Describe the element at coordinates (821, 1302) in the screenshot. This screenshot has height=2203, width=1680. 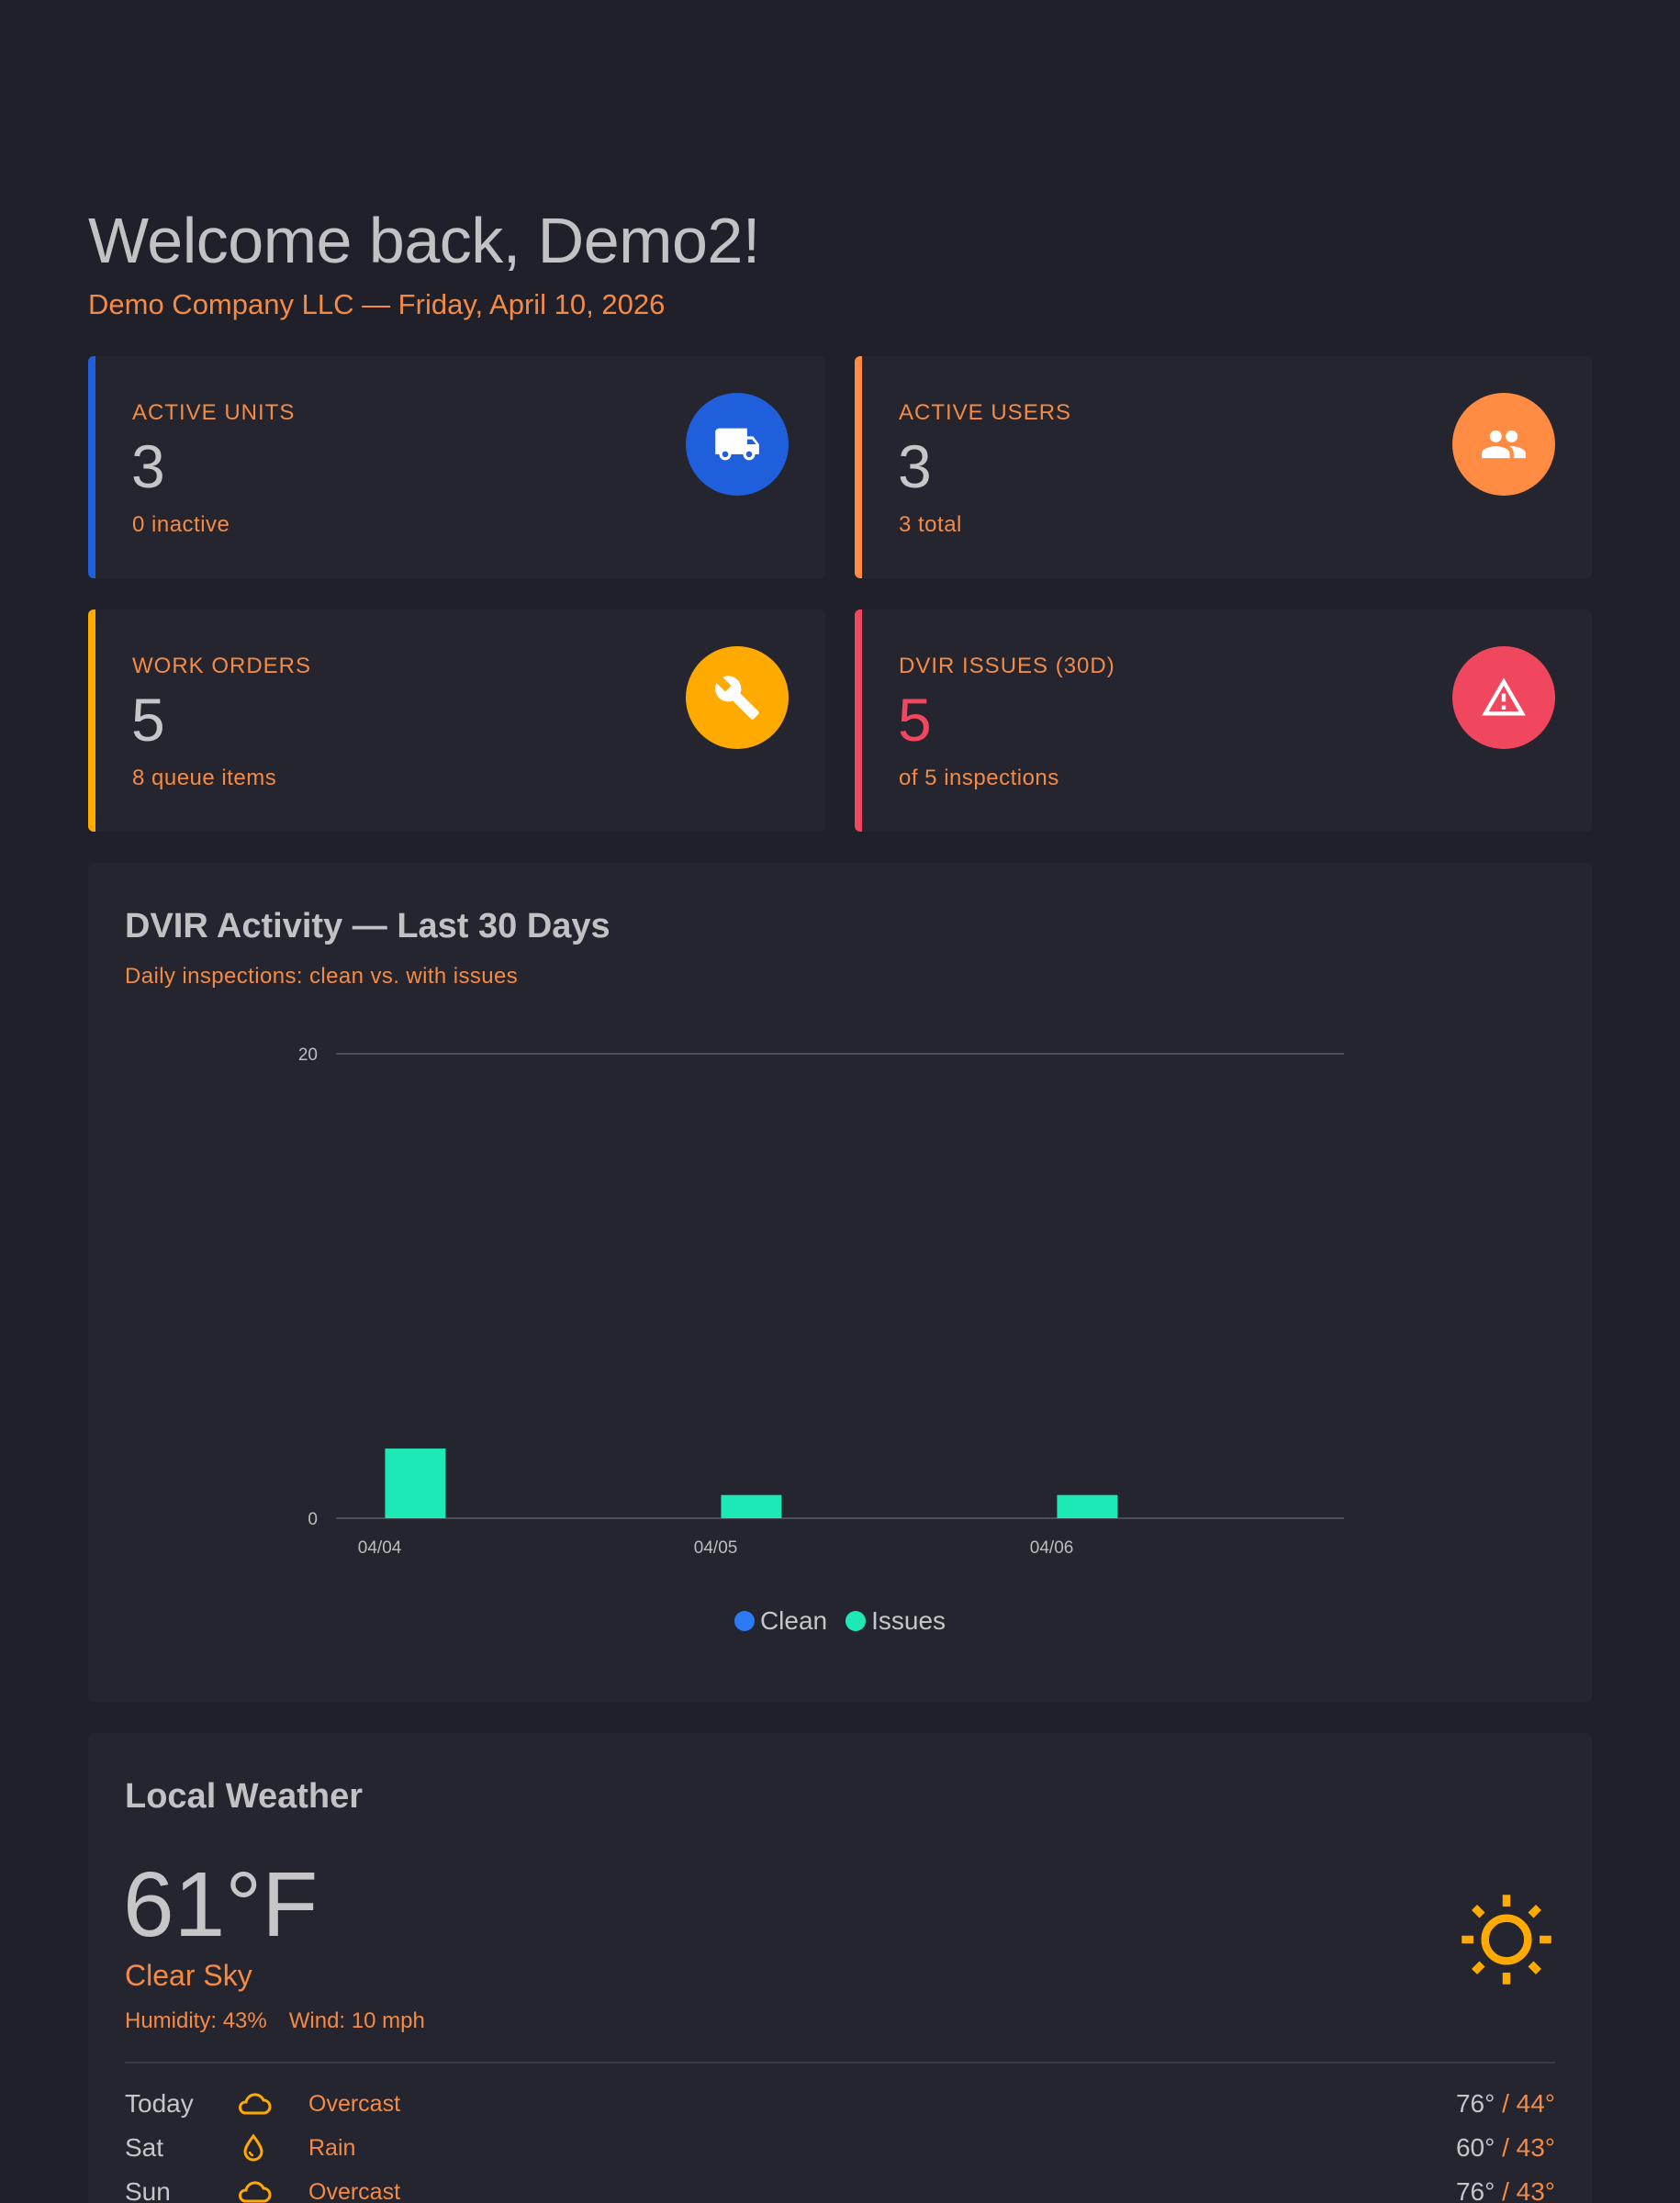
I see `bar-chart: 0 20 04/04 04/05 04/06` at that location.